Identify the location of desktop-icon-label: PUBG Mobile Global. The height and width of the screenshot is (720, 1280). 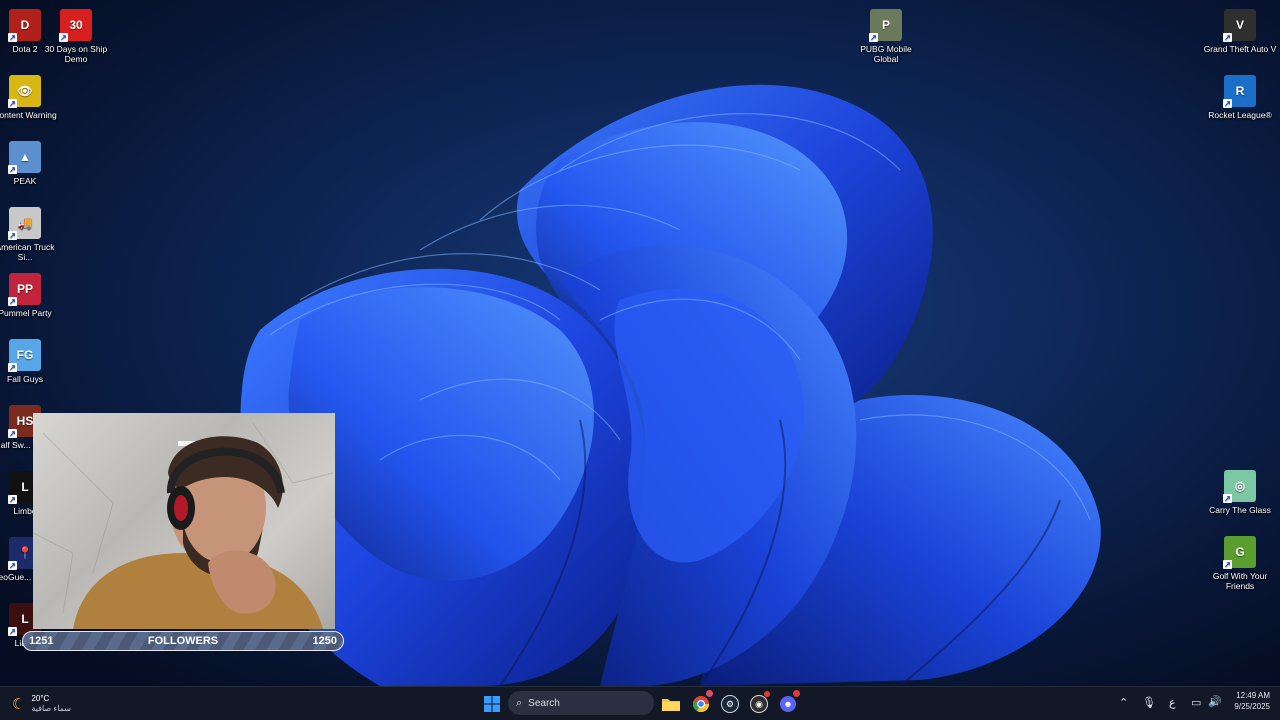
(886, 54).